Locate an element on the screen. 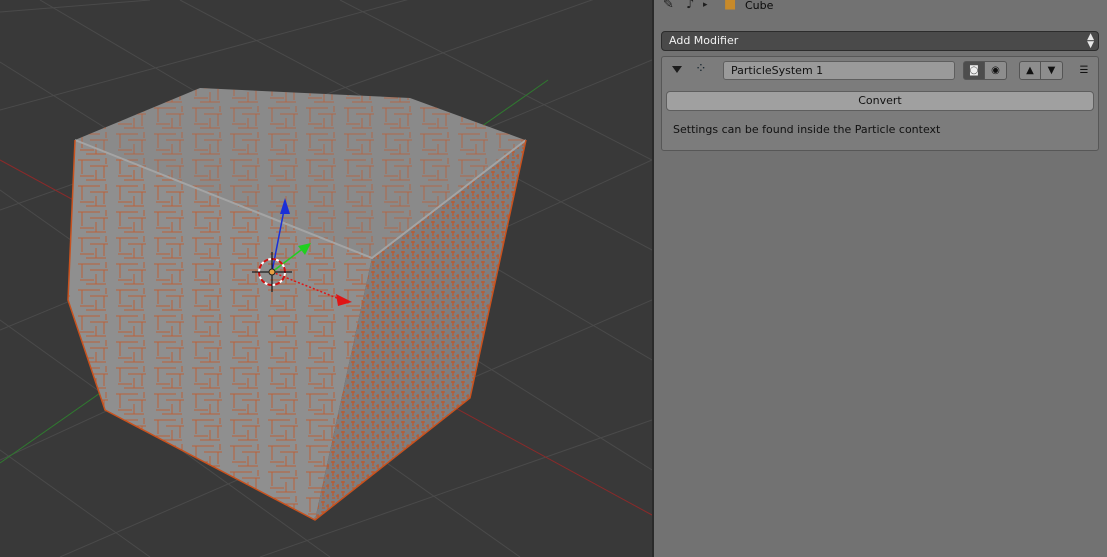 Image resolution: width=1107 pixels, height=557 pixels. object-data-icon: ♪ is located at coordinates (690, 6).